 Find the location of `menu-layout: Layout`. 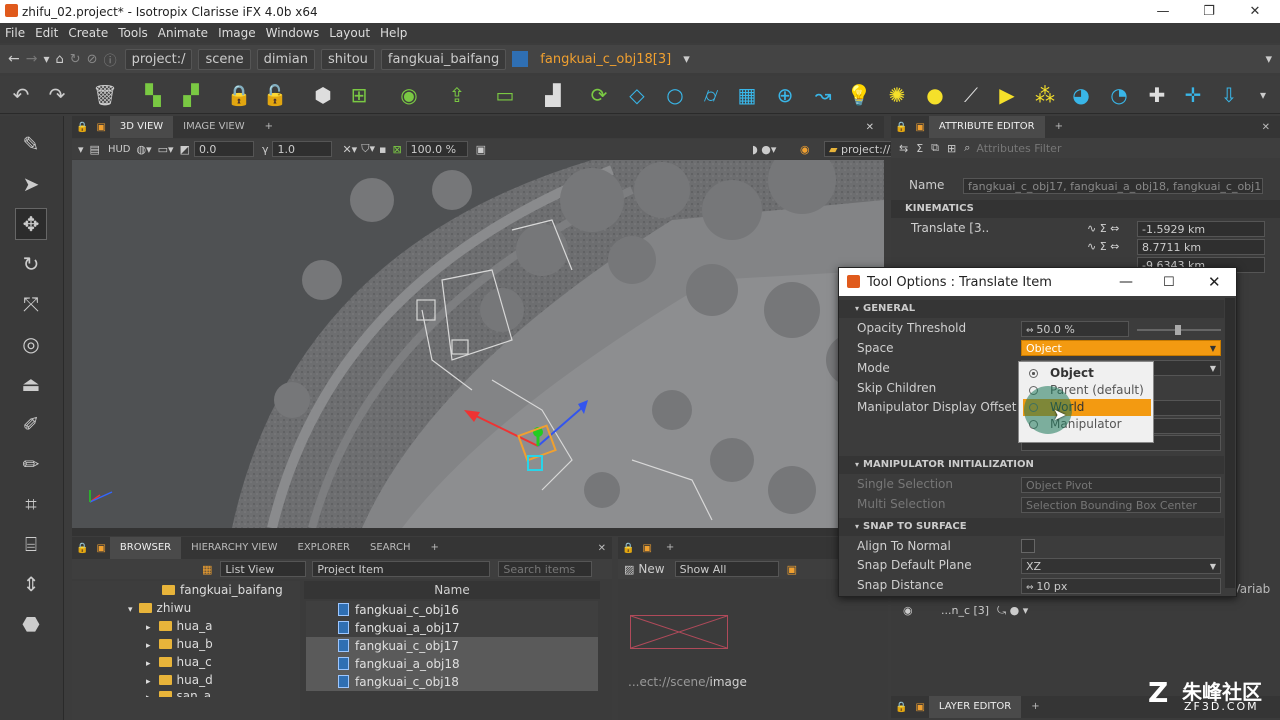

menu-layout: Layout is located at coordinates (349, 33).